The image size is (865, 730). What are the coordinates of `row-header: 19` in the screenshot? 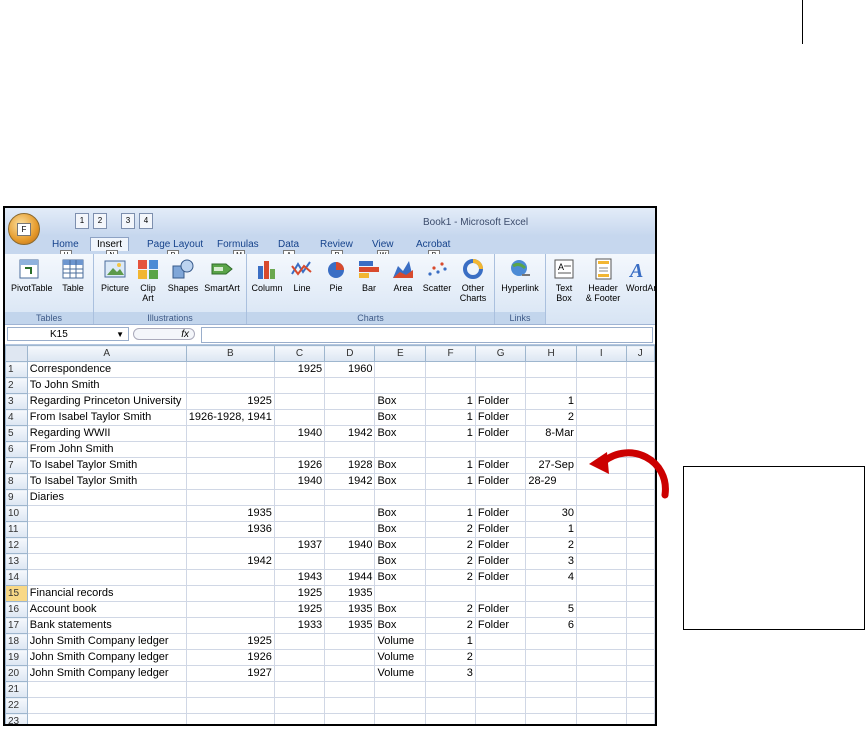 It's located at (16, 657).